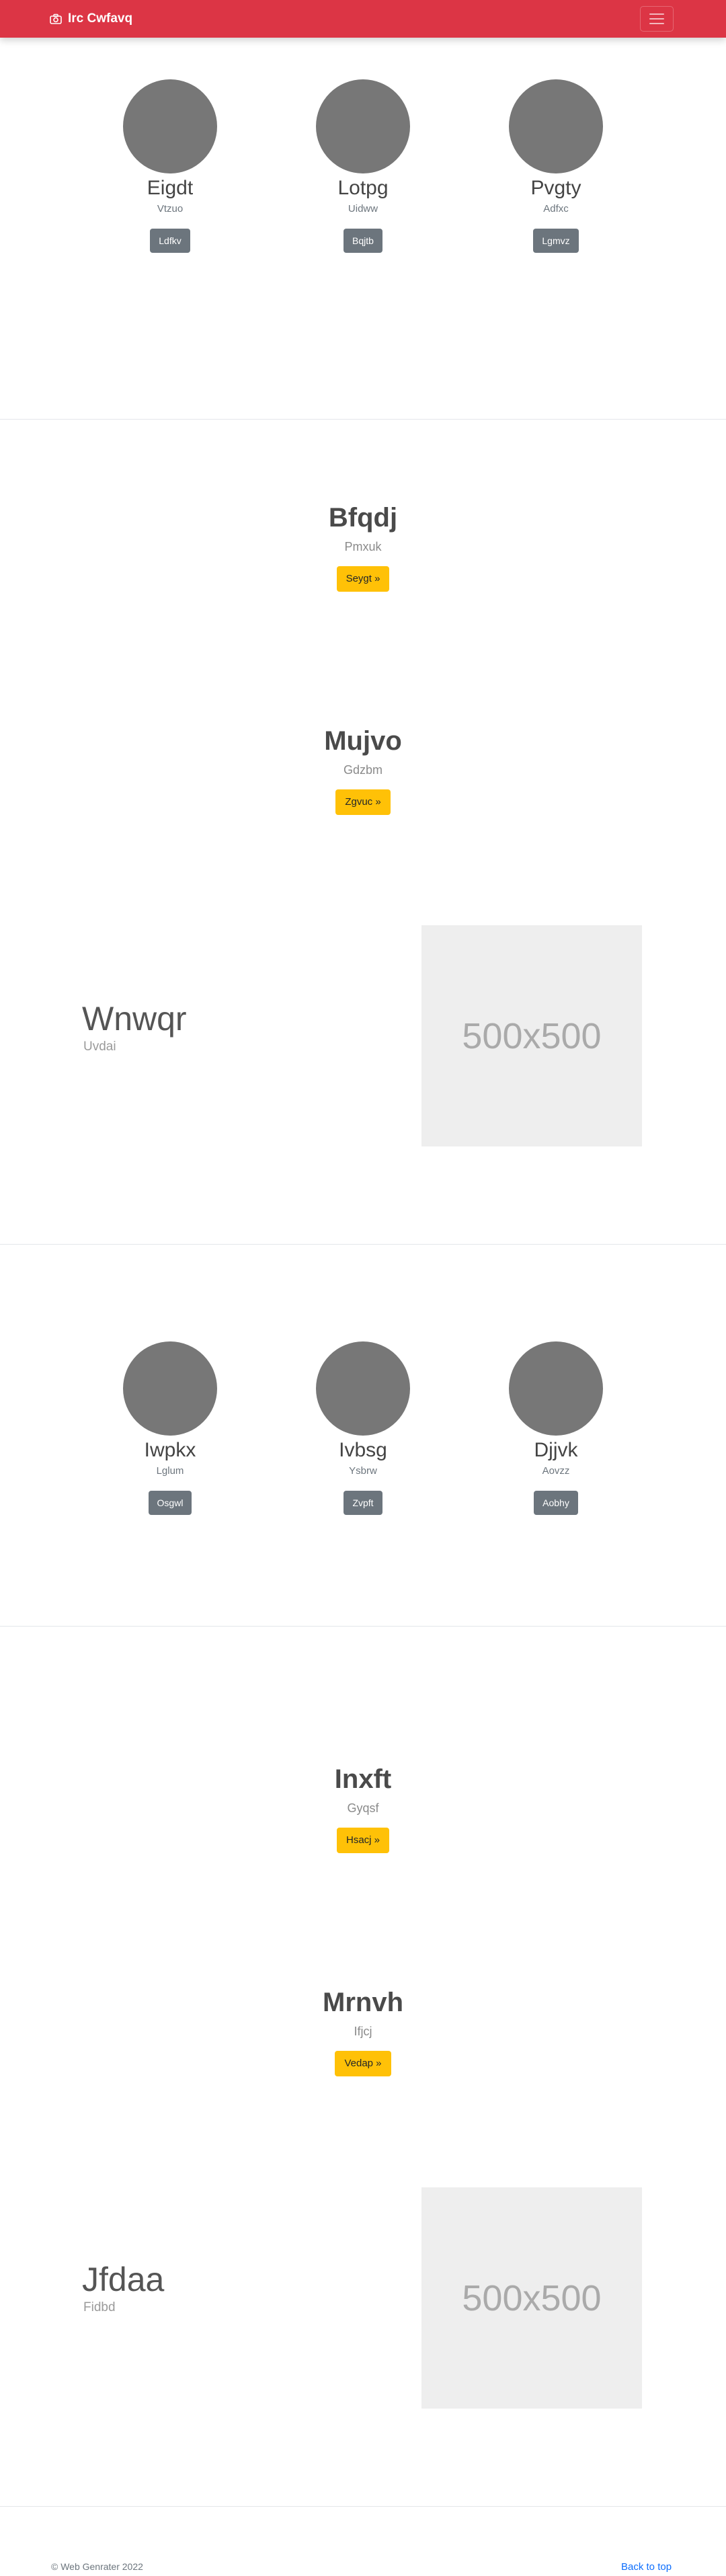 This screenshot has width=726, height=2576. What do you see at coordinates (100, 2307) in the screenshot?
I see `feature-subtitle: Fidbd` at bounding box center [100, 2307].